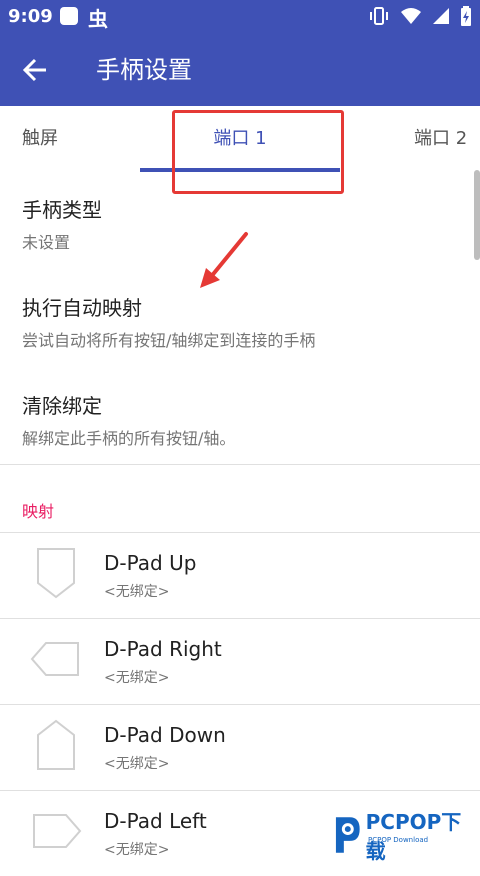 The height and width of the screenshot is (876, 480). I want to click on pref-summary: 尝试自动将所有按钮/轴绑定到连接的手柄, so click(169, 340).